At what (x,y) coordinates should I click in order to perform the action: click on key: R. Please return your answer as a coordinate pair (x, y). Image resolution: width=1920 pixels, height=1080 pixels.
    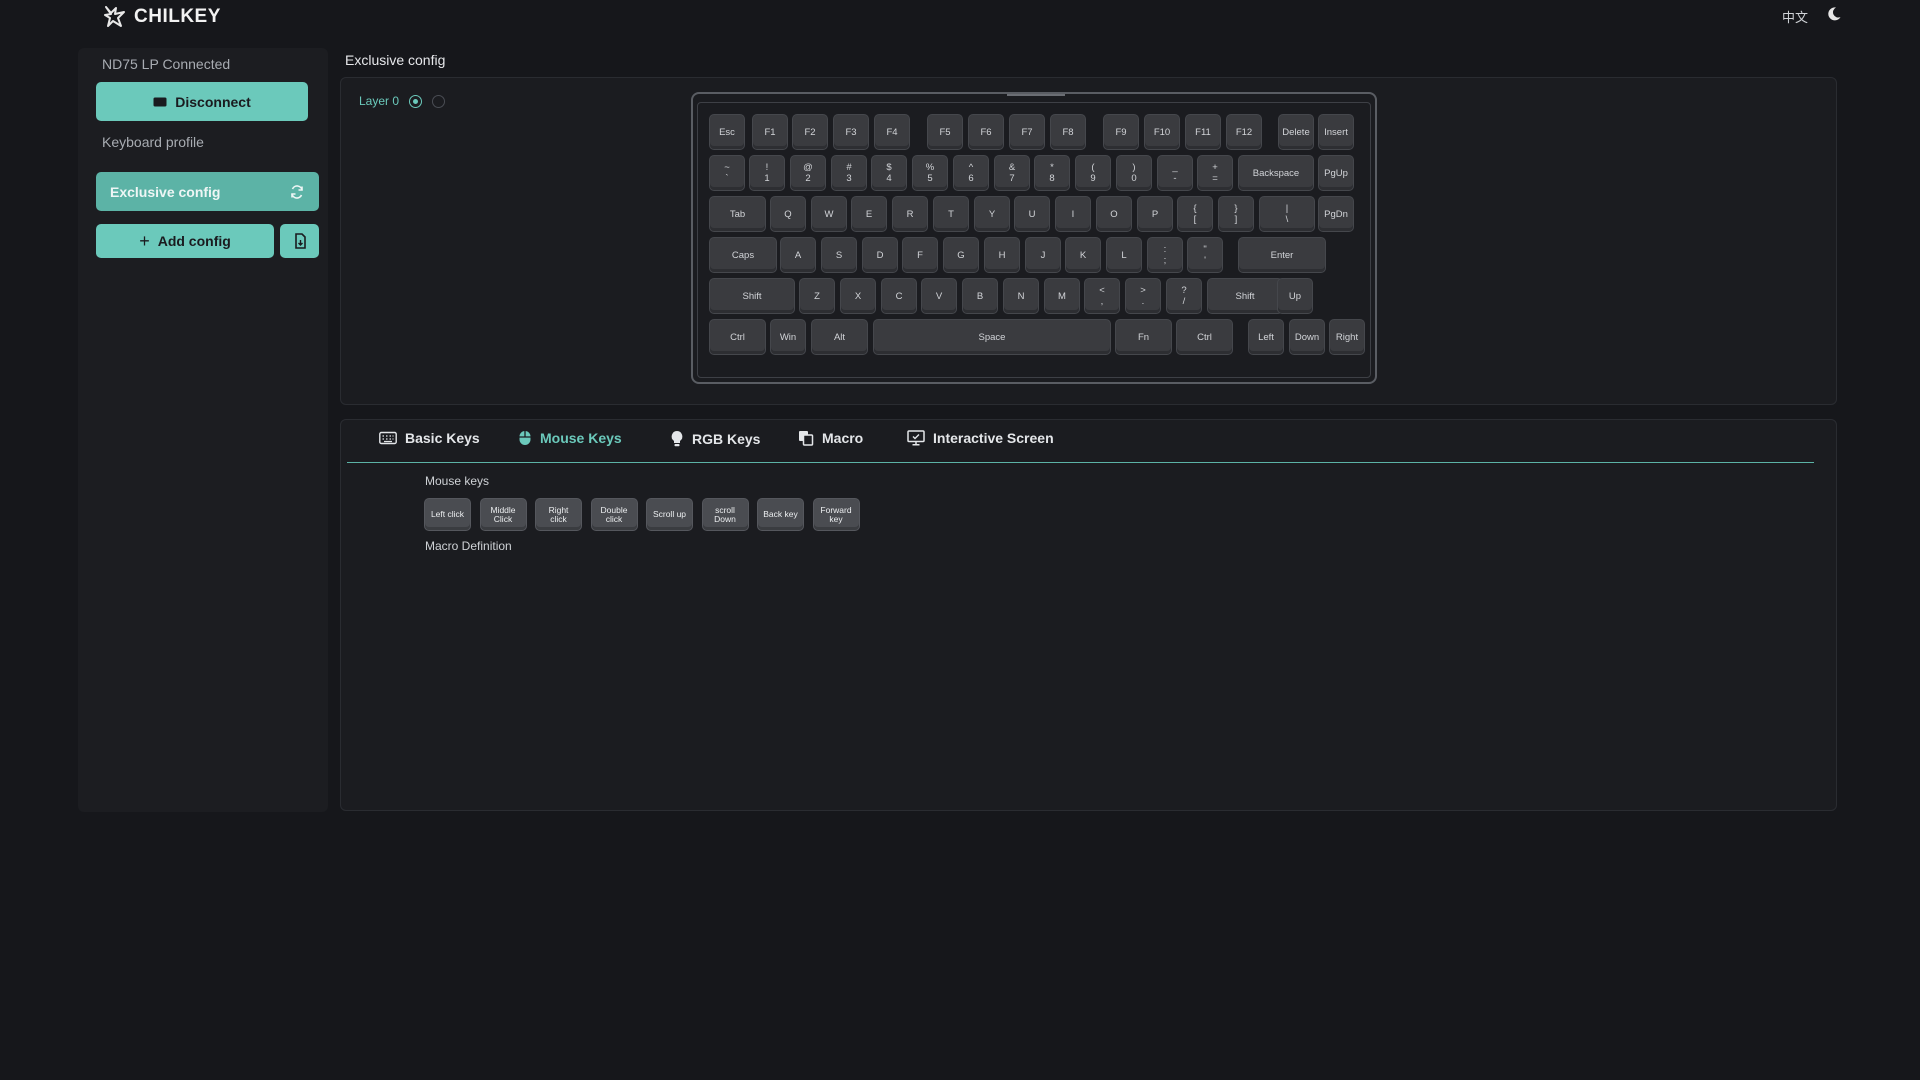
    Looking at the image, I should click on (910, 214).